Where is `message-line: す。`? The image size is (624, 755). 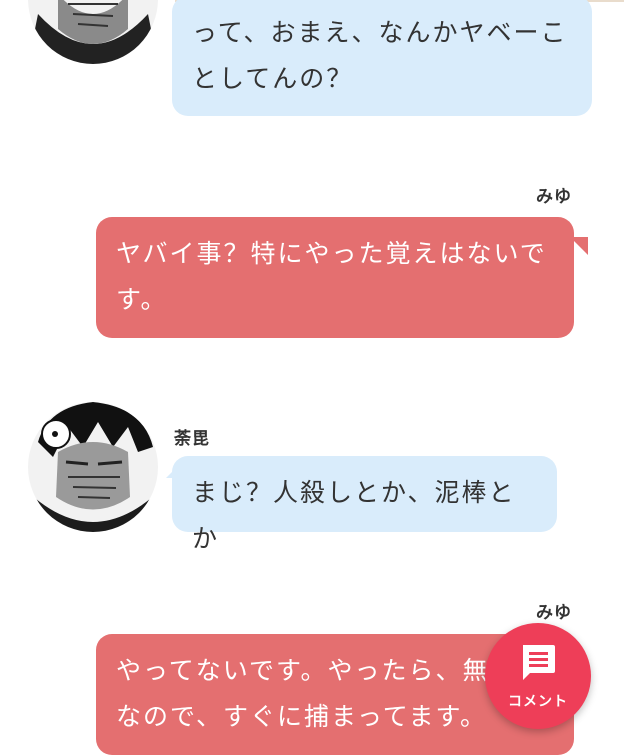
message-line: す。 is located at coordinates (142, 299).